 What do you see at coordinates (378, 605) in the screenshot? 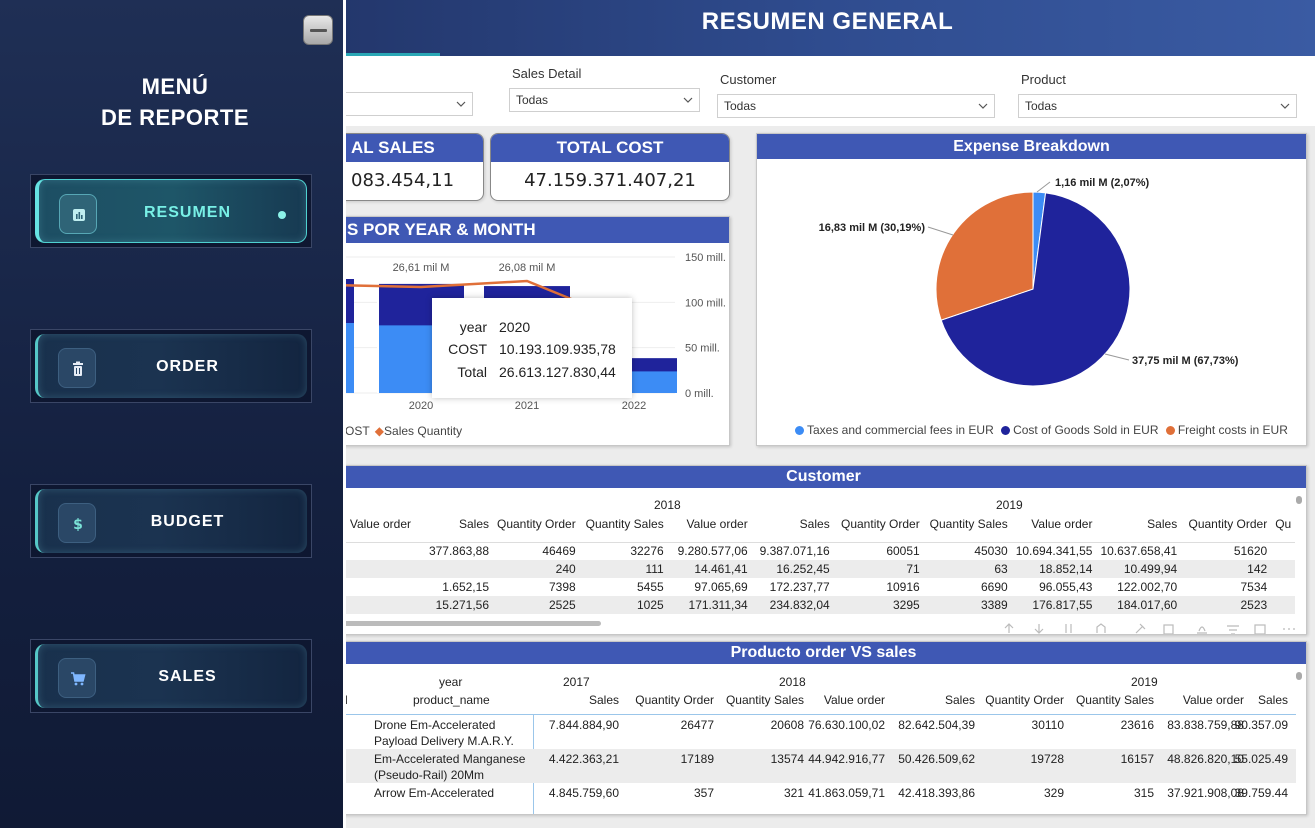
I see `table-cell` at bounding box center [378, 605].